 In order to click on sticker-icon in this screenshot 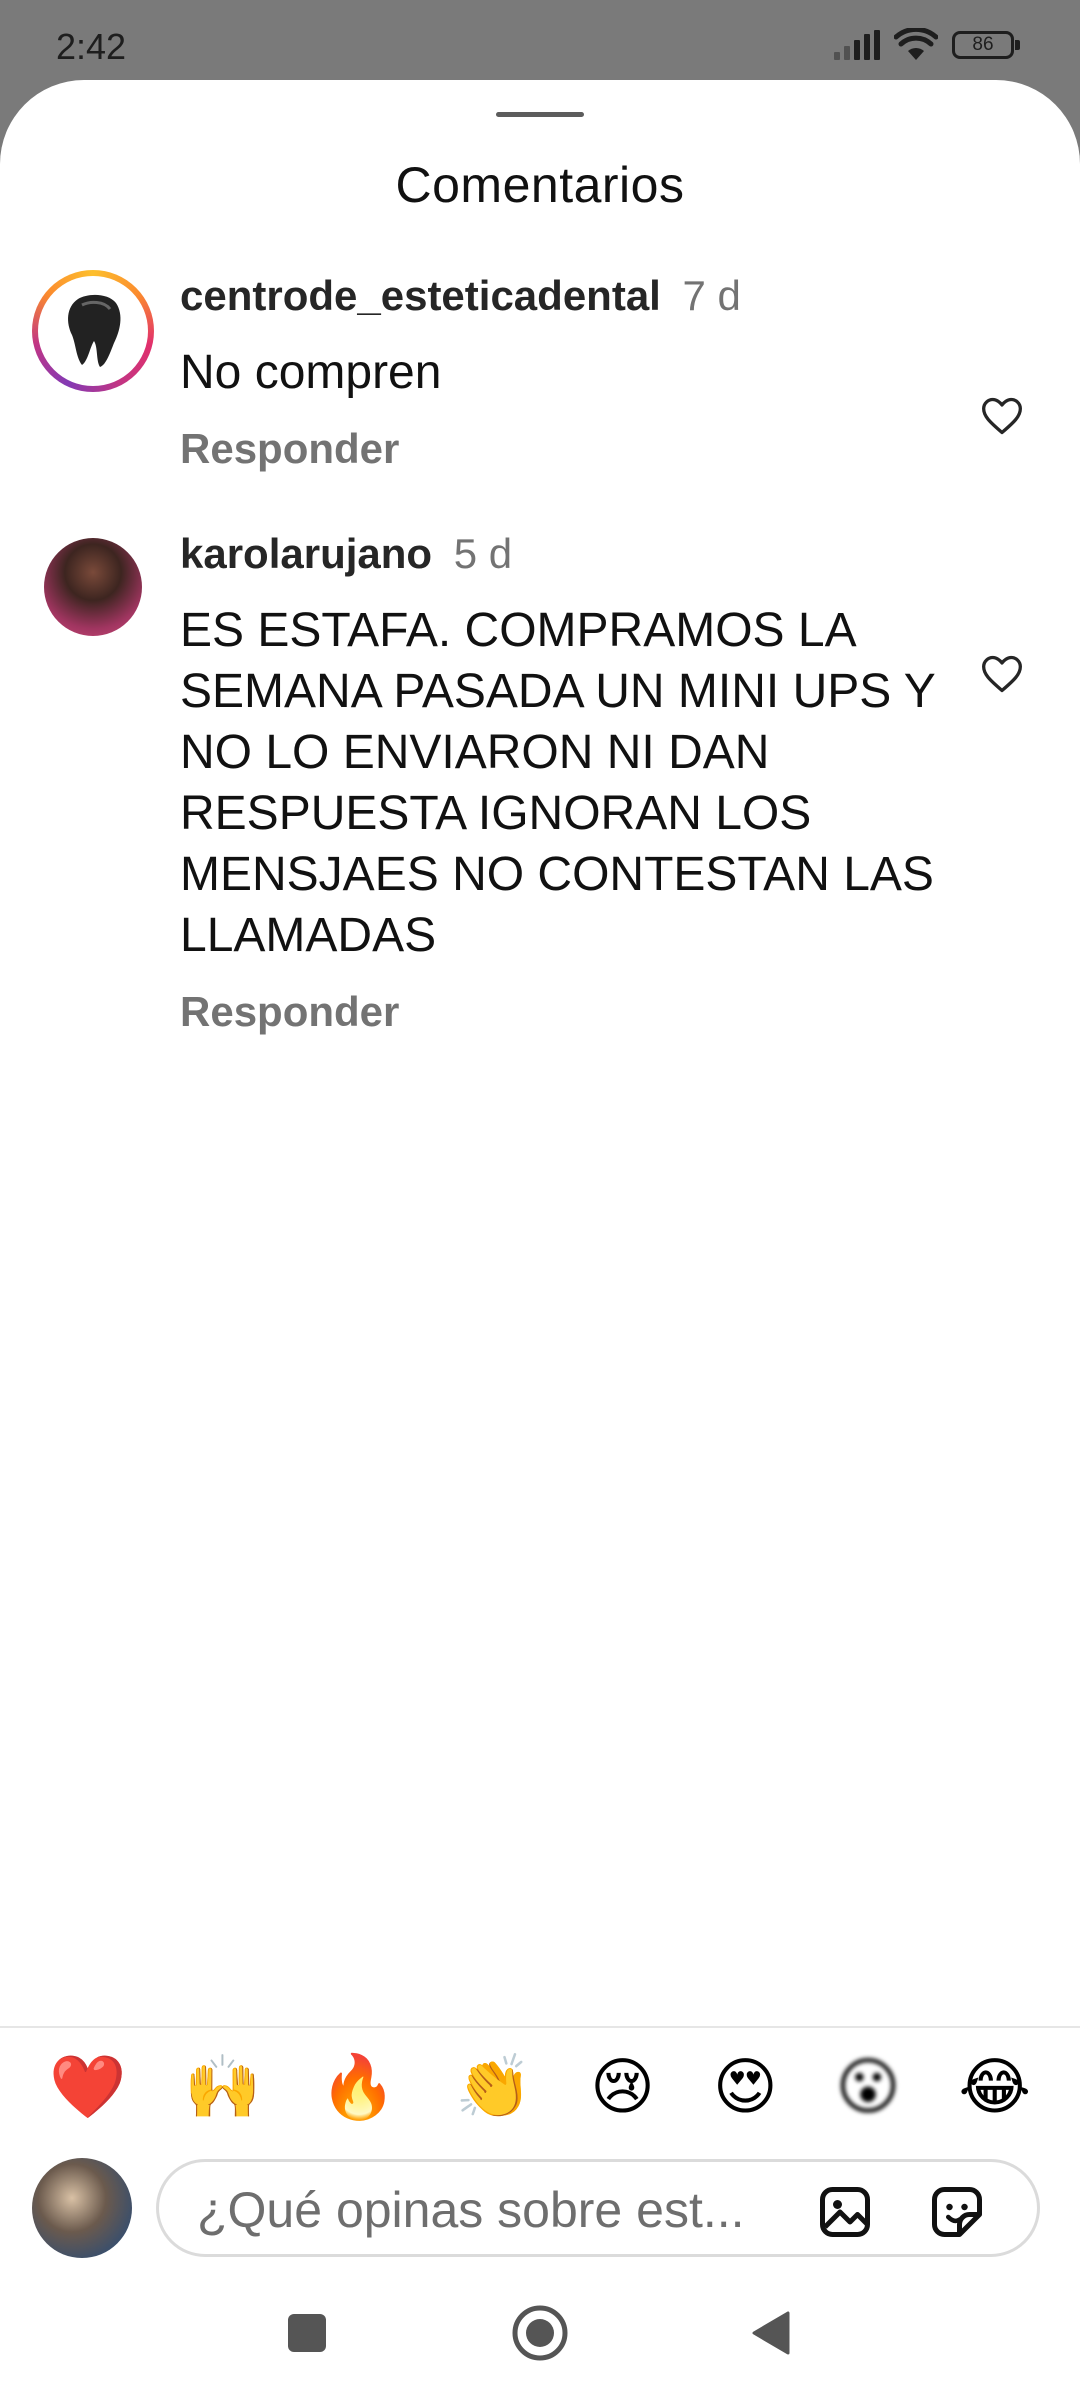, I will do `click(957, 2212)`.